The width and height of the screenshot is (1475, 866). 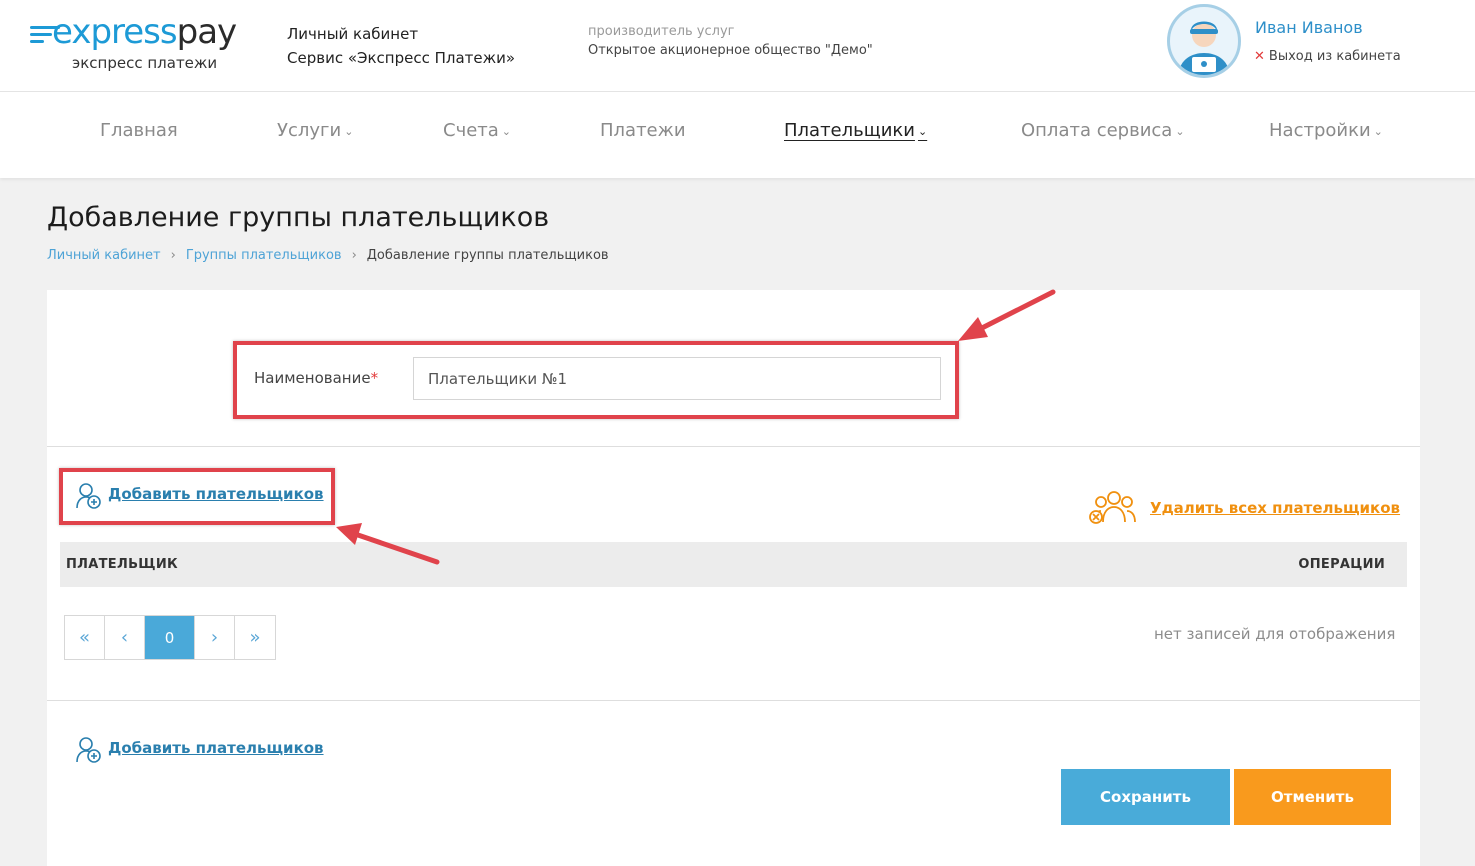 I want to click on cabinet-line1: Личный кабинет, so click(x=353, y=34).